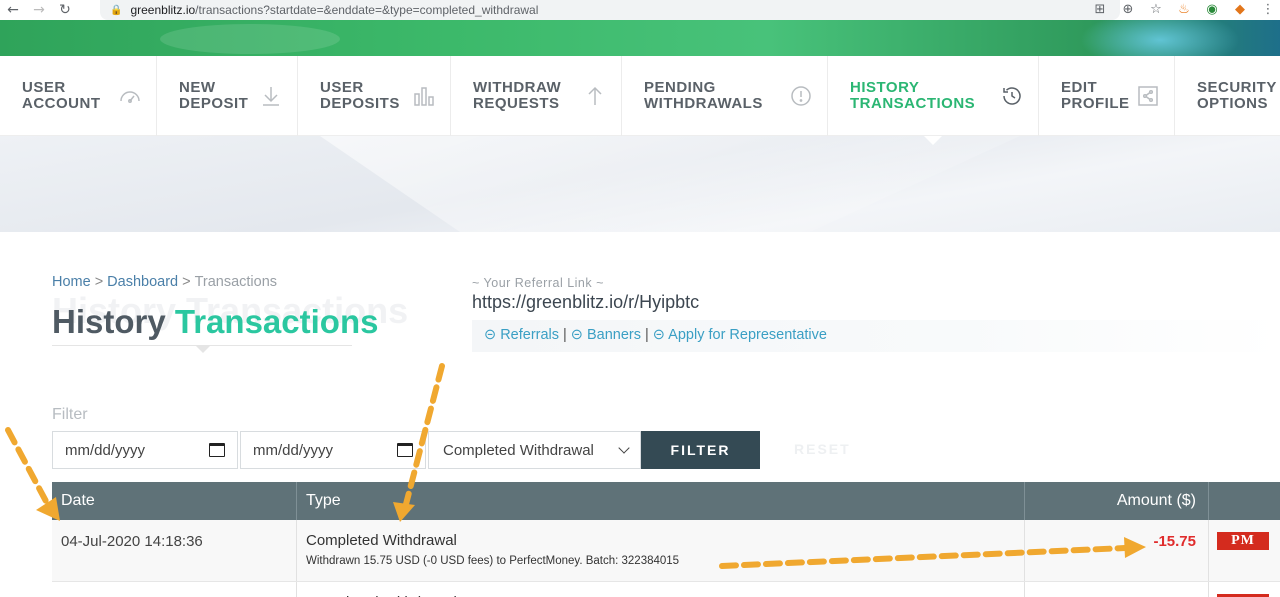 Image resolution: width=1280 pixels, height=597 pixels. I want to click on fire-extension-icon: ♨, so click(1184, 10).